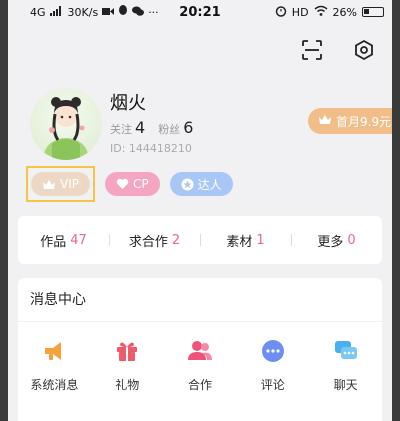  I want to click on vip-badge: VIP, so click(60, 184).